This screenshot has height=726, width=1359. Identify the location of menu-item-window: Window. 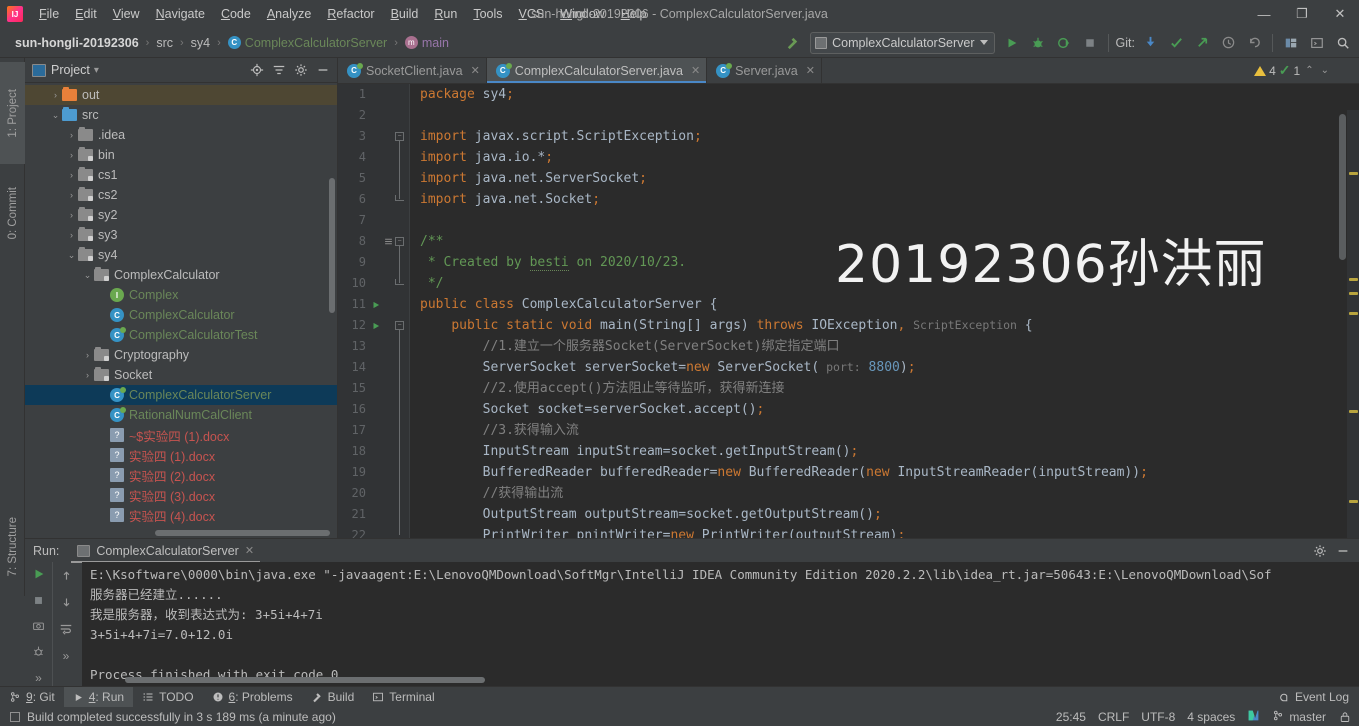
(582, 14).